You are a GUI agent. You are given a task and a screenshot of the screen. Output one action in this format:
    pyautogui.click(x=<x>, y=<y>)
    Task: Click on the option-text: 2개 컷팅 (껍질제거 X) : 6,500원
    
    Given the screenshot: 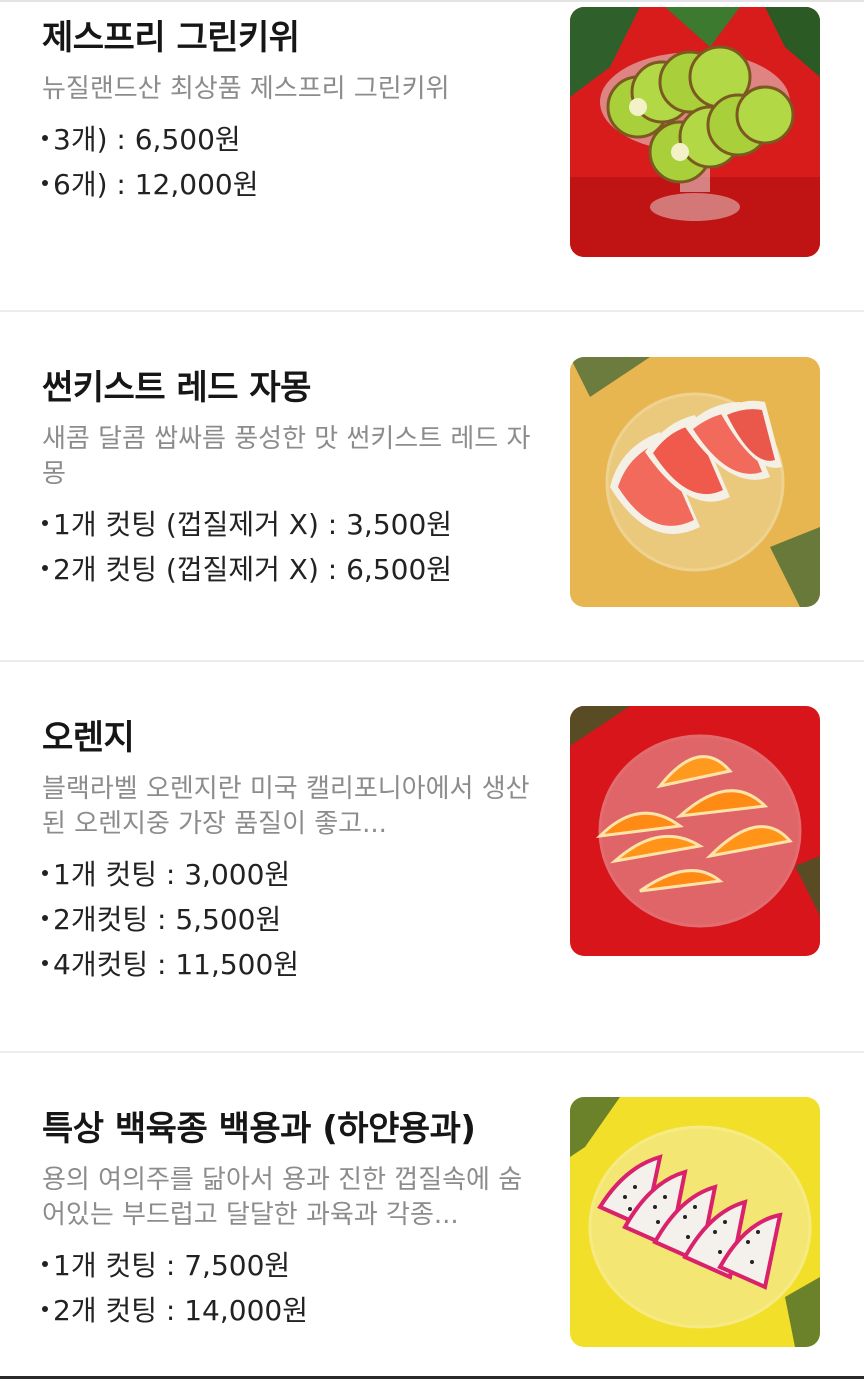 What is the action you would take?
    pyautogui.click(x=253, y=569)
    